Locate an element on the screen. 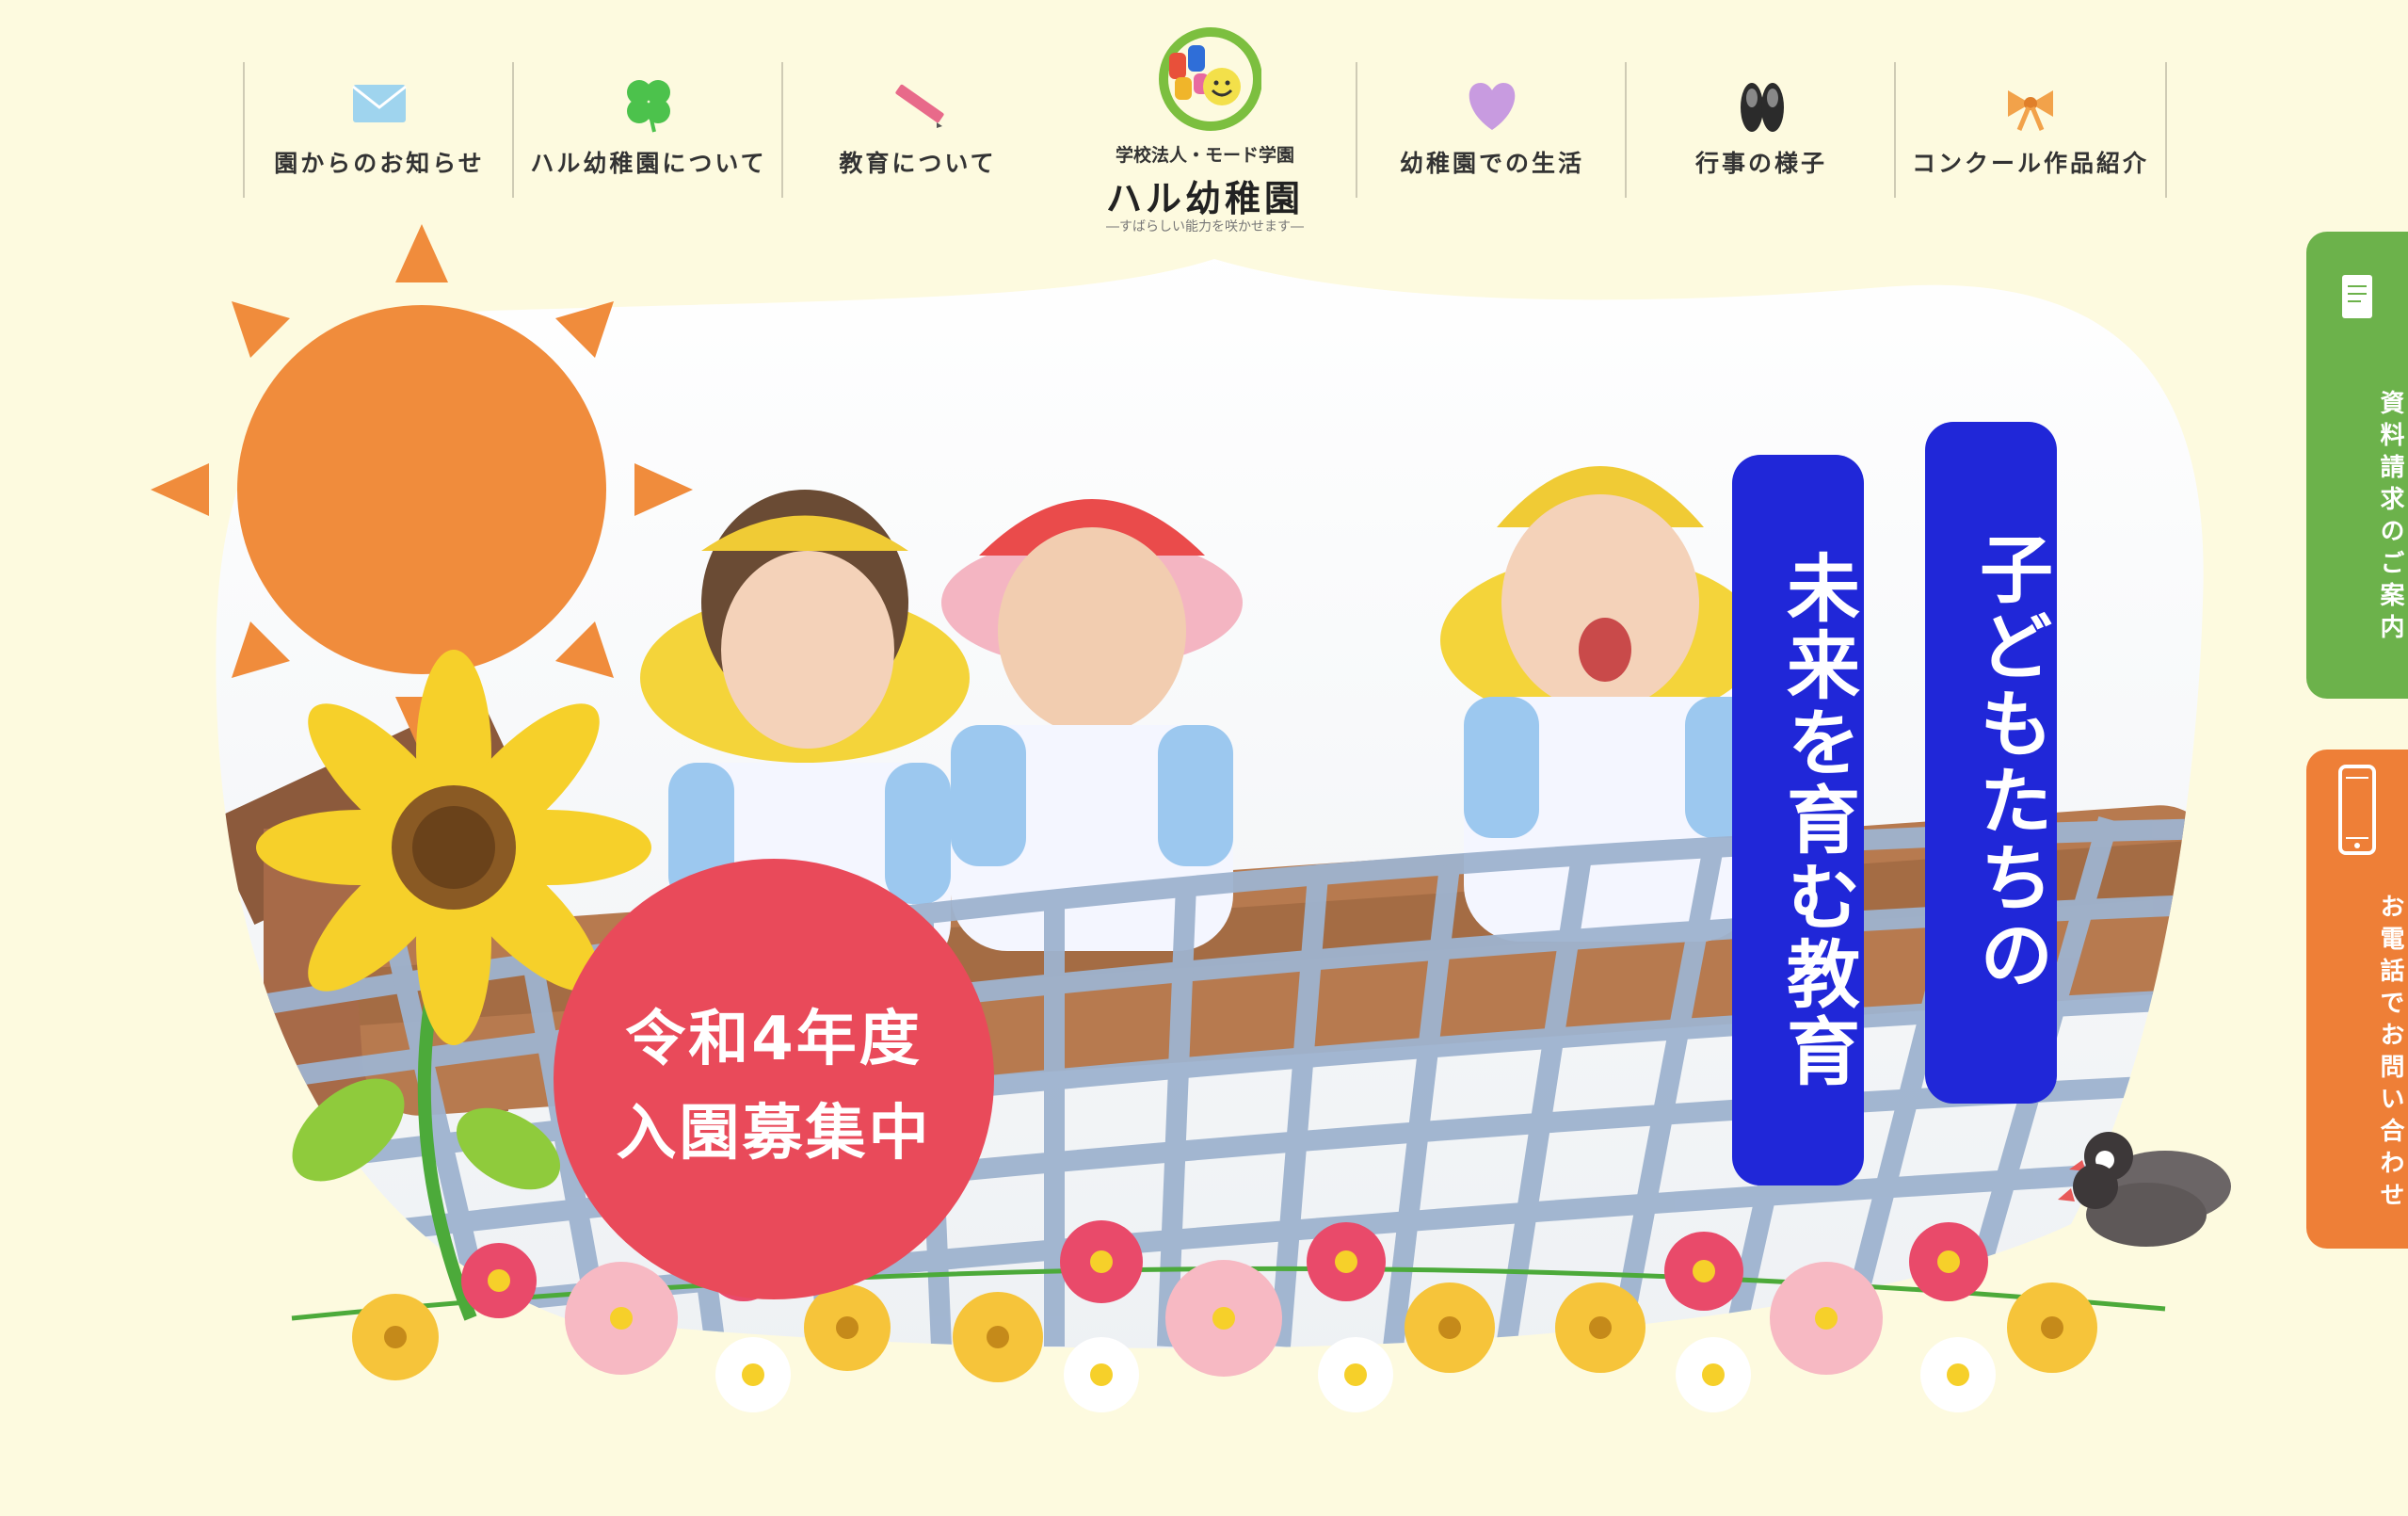 The image size is (2408, 1516). phone-contact-tab: お電話でお問い合わせ is located at coordinates (2357, 1000).